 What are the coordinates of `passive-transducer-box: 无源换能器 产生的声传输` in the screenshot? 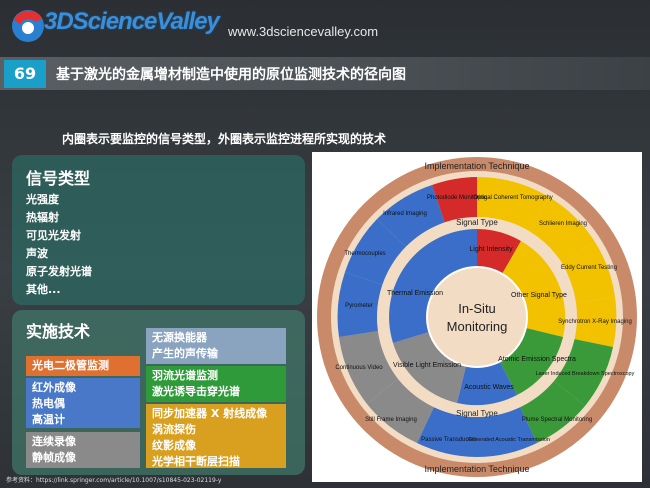 It's located at (216, 346).